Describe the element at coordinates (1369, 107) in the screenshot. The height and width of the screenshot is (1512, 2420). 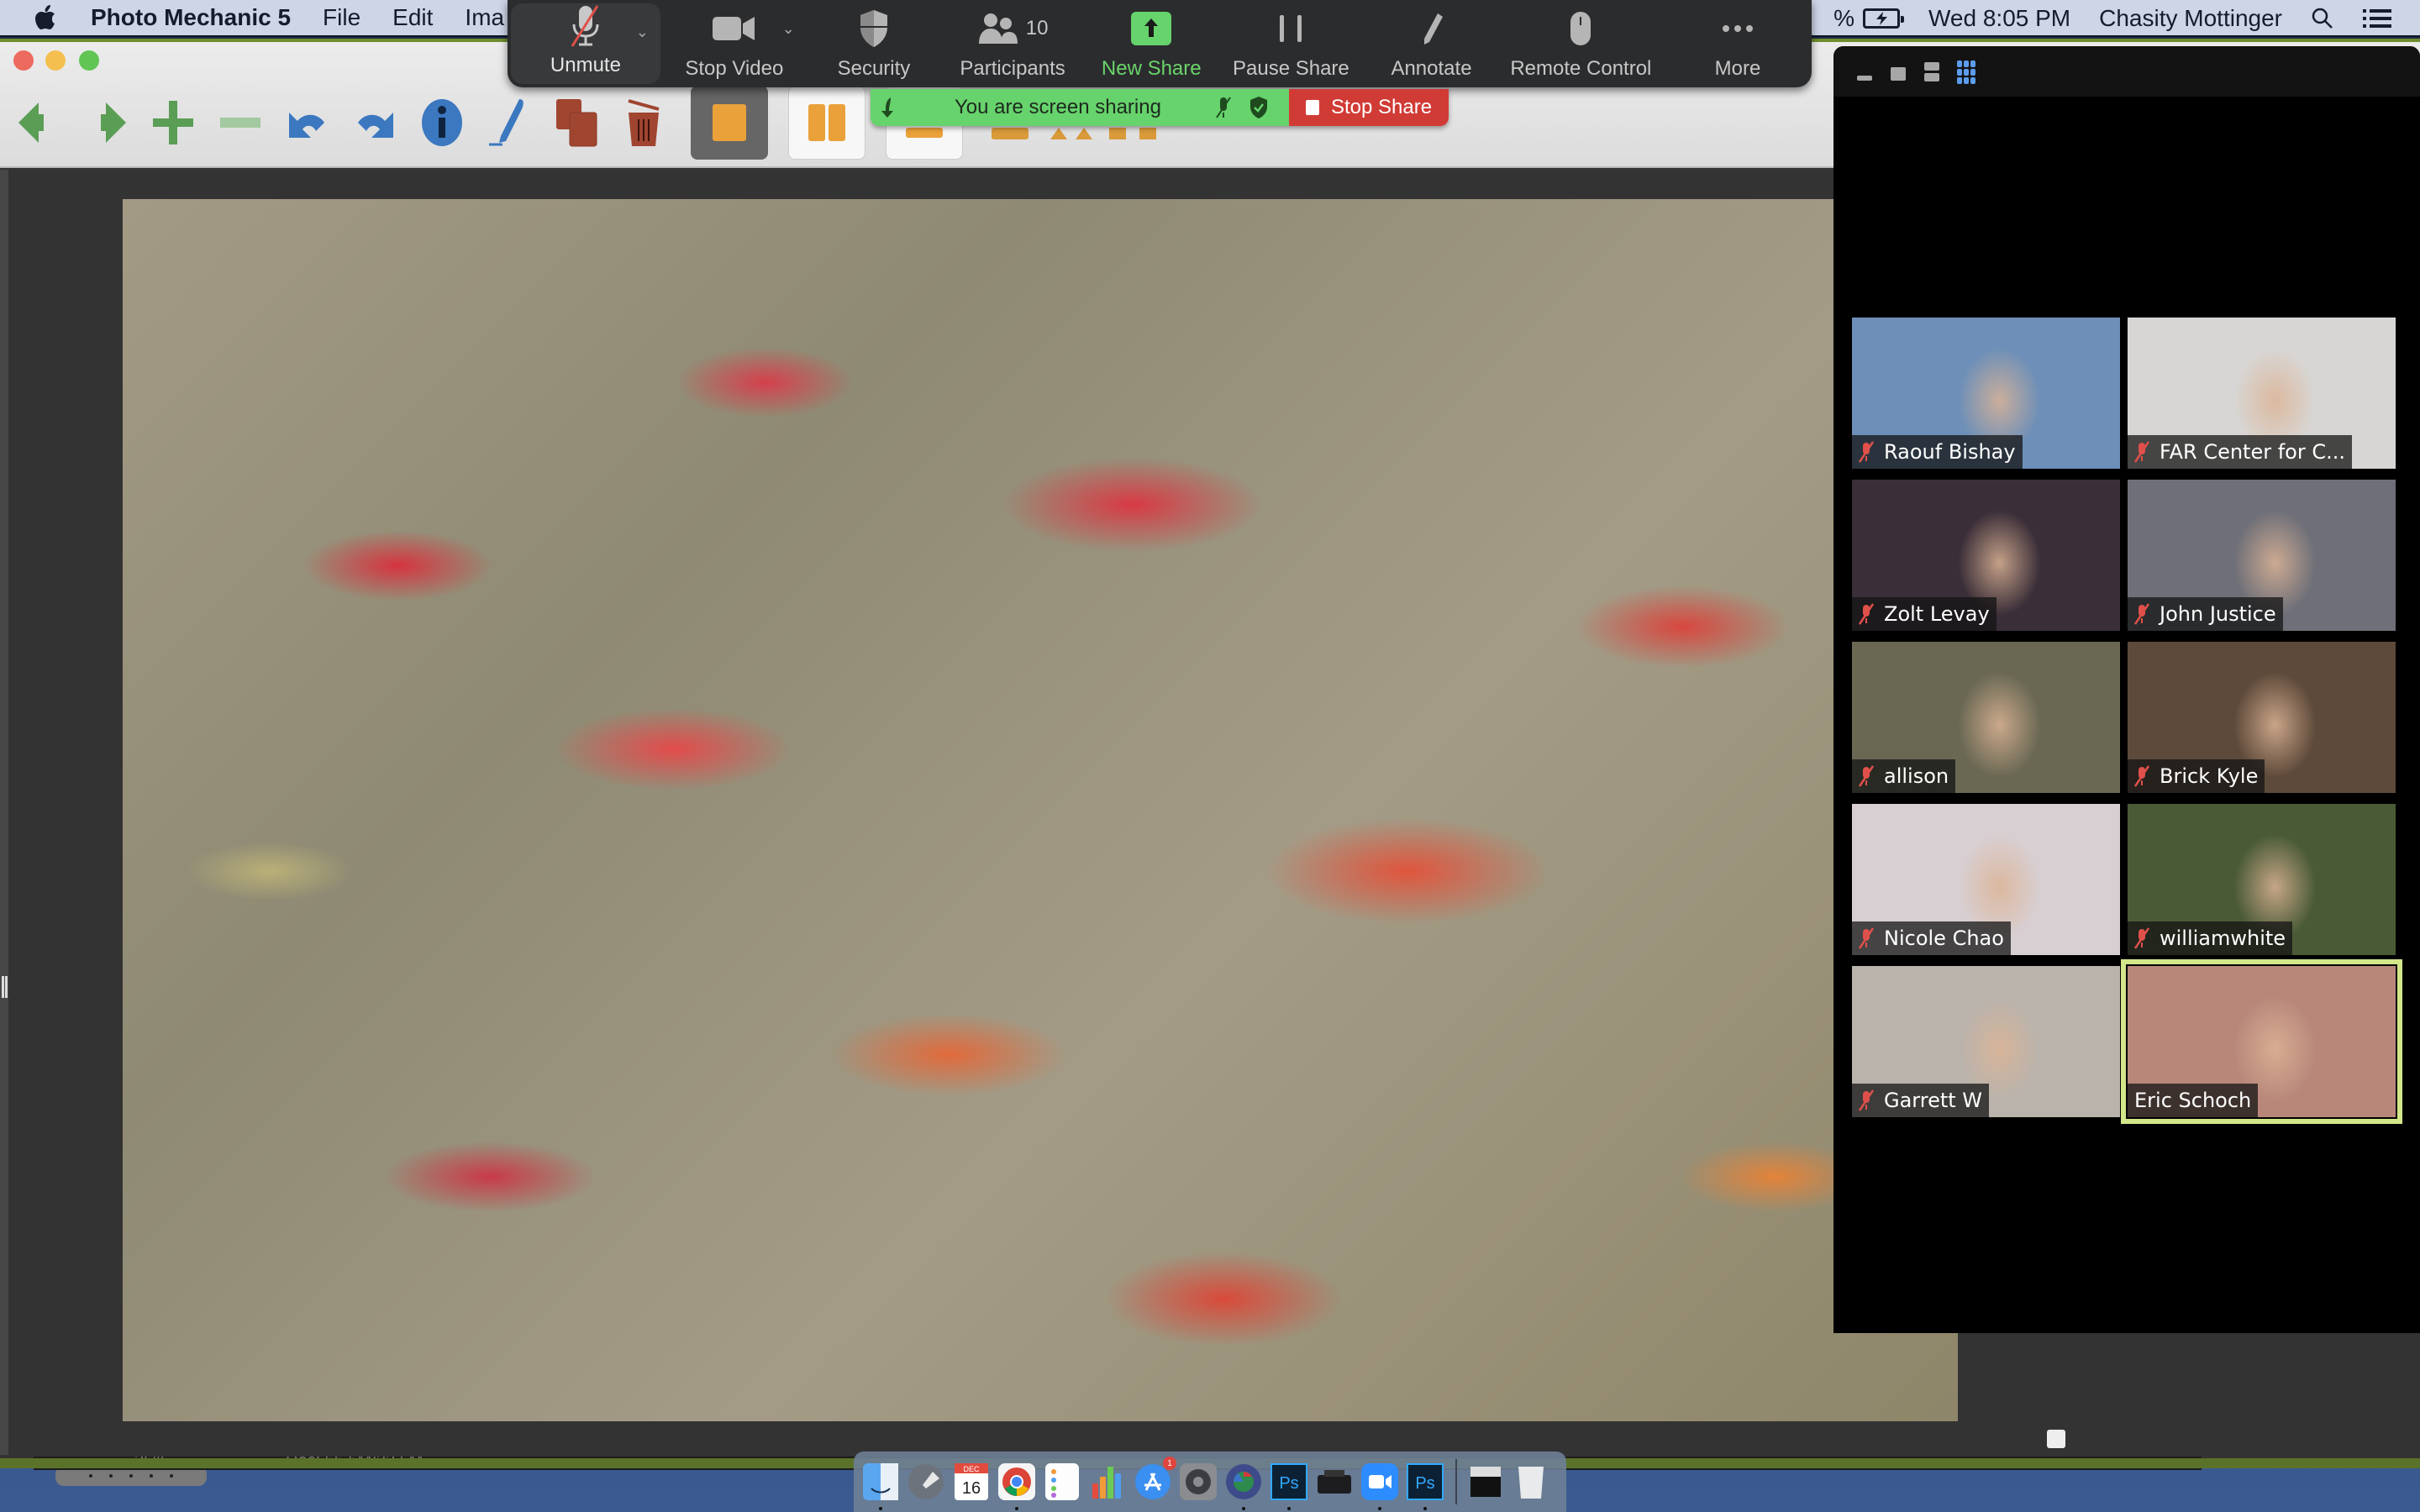
I see `stop-share-button: Stop Share` at that location.